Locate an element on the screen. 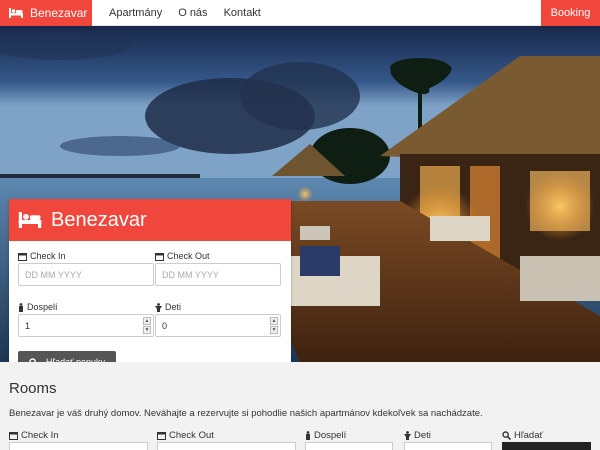 Image resolution: width=600 pixels, height=450 pixels. filter-search-label: Hľadať is located at coordinates (522, 435).